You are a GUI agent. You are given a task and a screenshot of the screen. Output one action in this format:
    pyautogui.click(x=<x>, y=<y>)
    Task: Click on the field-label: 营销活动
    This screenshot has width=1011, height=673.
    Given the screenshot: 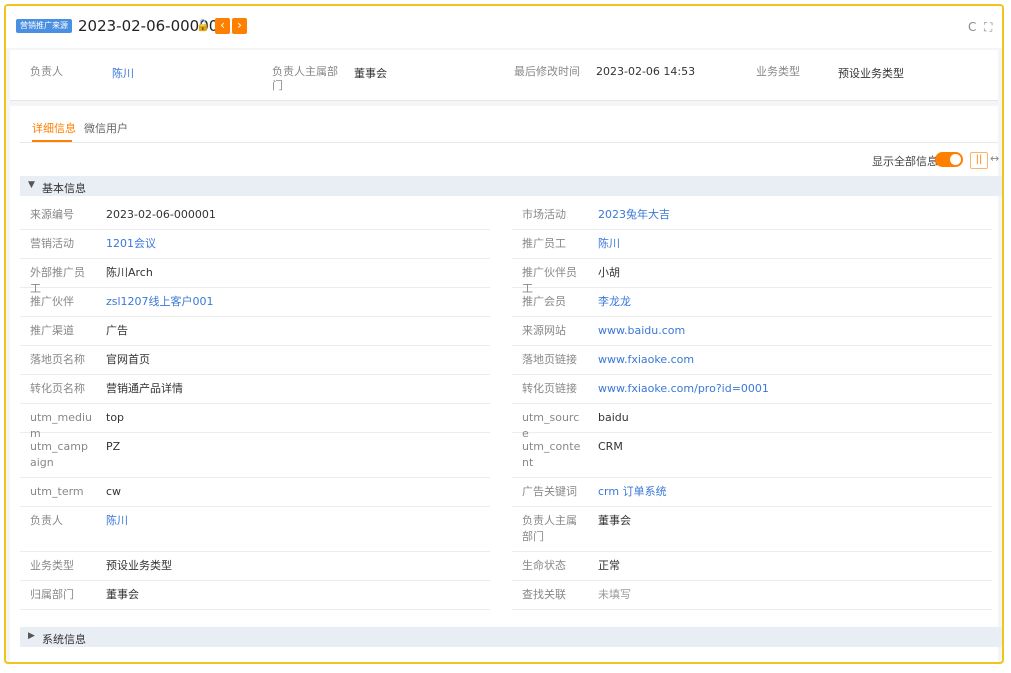 What is the action you would take?
    pyautogui.click(x=52, y=243)
    